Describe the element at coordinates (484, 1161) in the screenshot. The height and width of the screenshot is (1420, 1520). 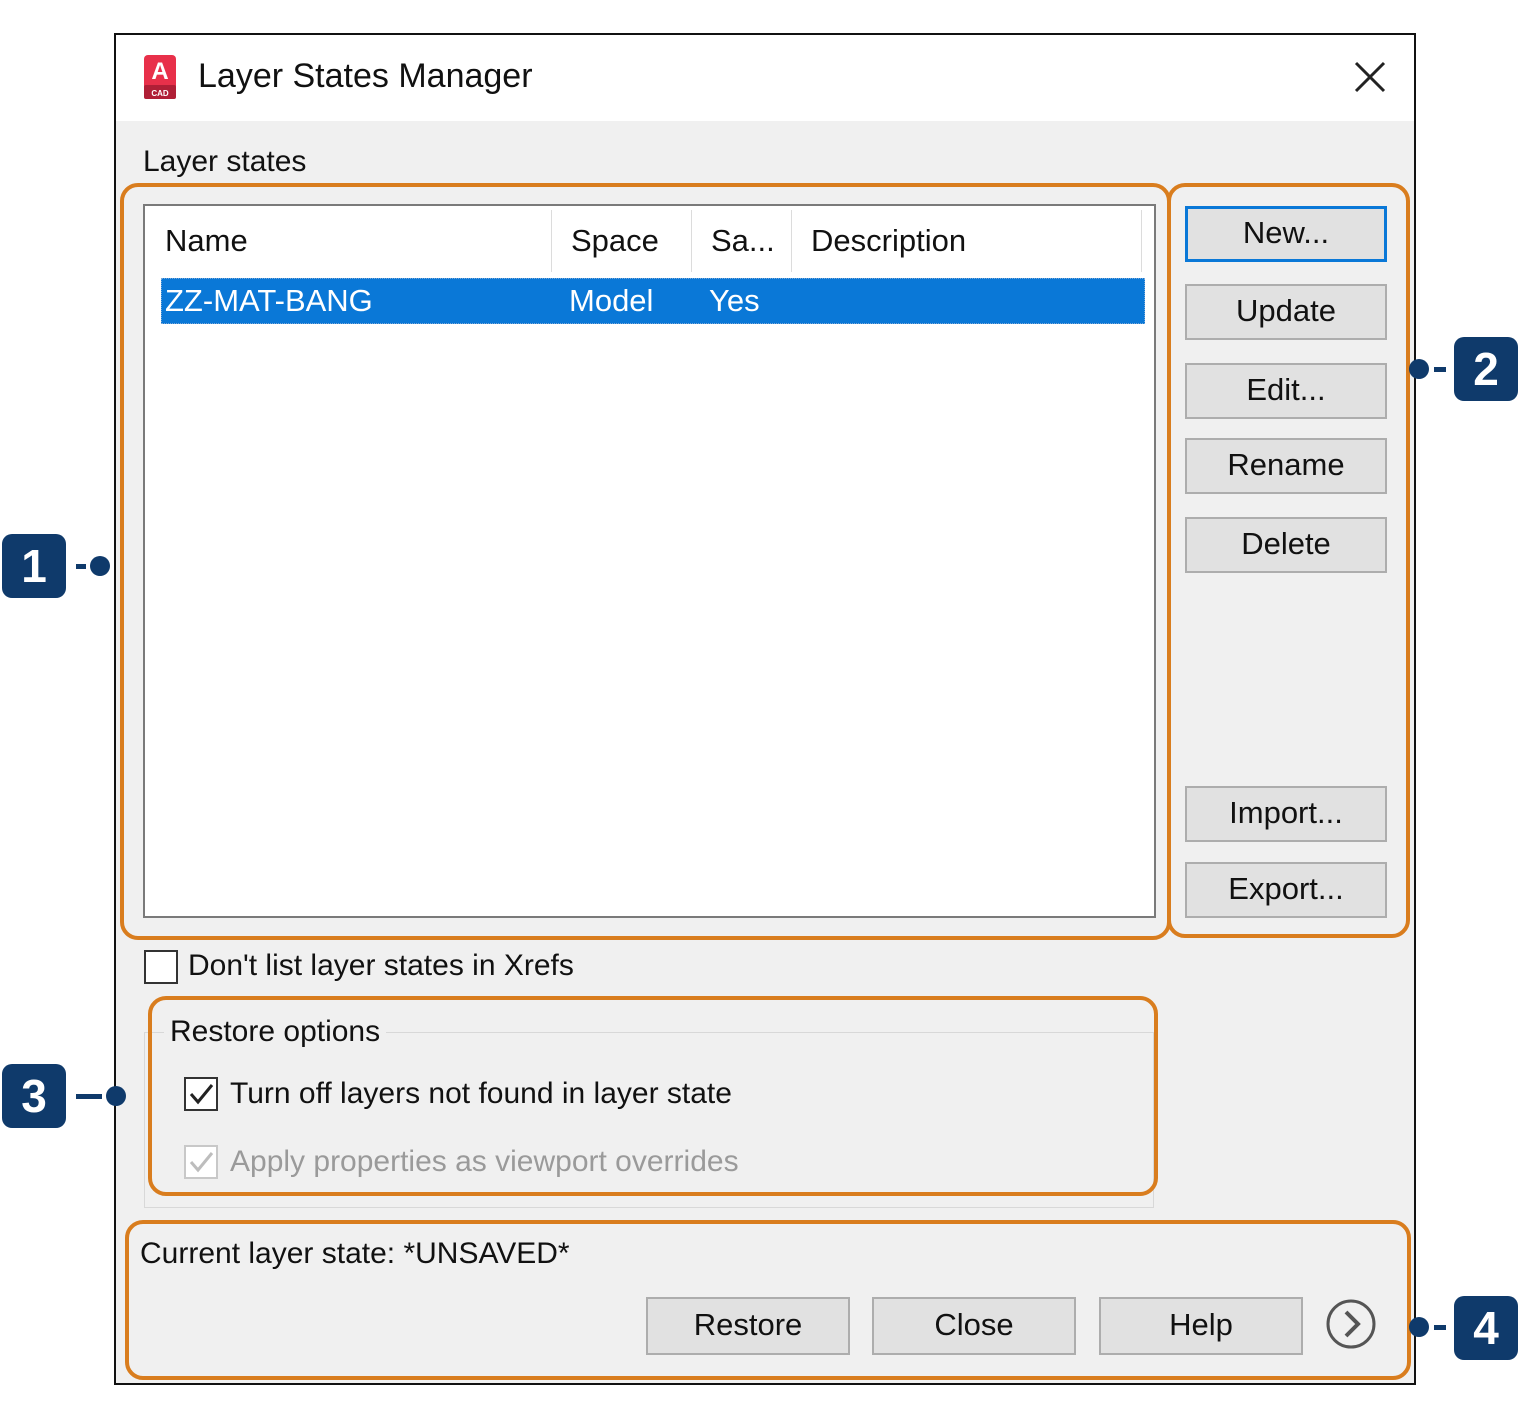
I see `apply-properties-label: Apply properties as viewport overrides` at that location.